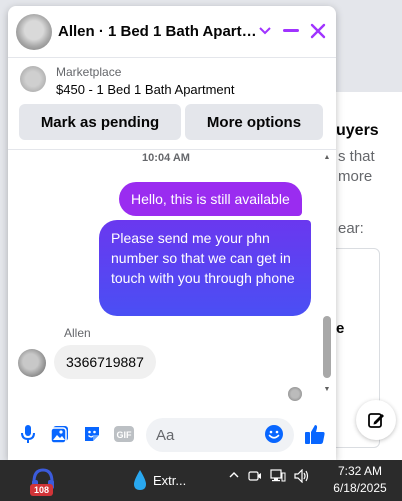  Describe the element at coordinates (105, 362) in the screenshot. I see `message-bubble-incoming: 3366719887` at that location.